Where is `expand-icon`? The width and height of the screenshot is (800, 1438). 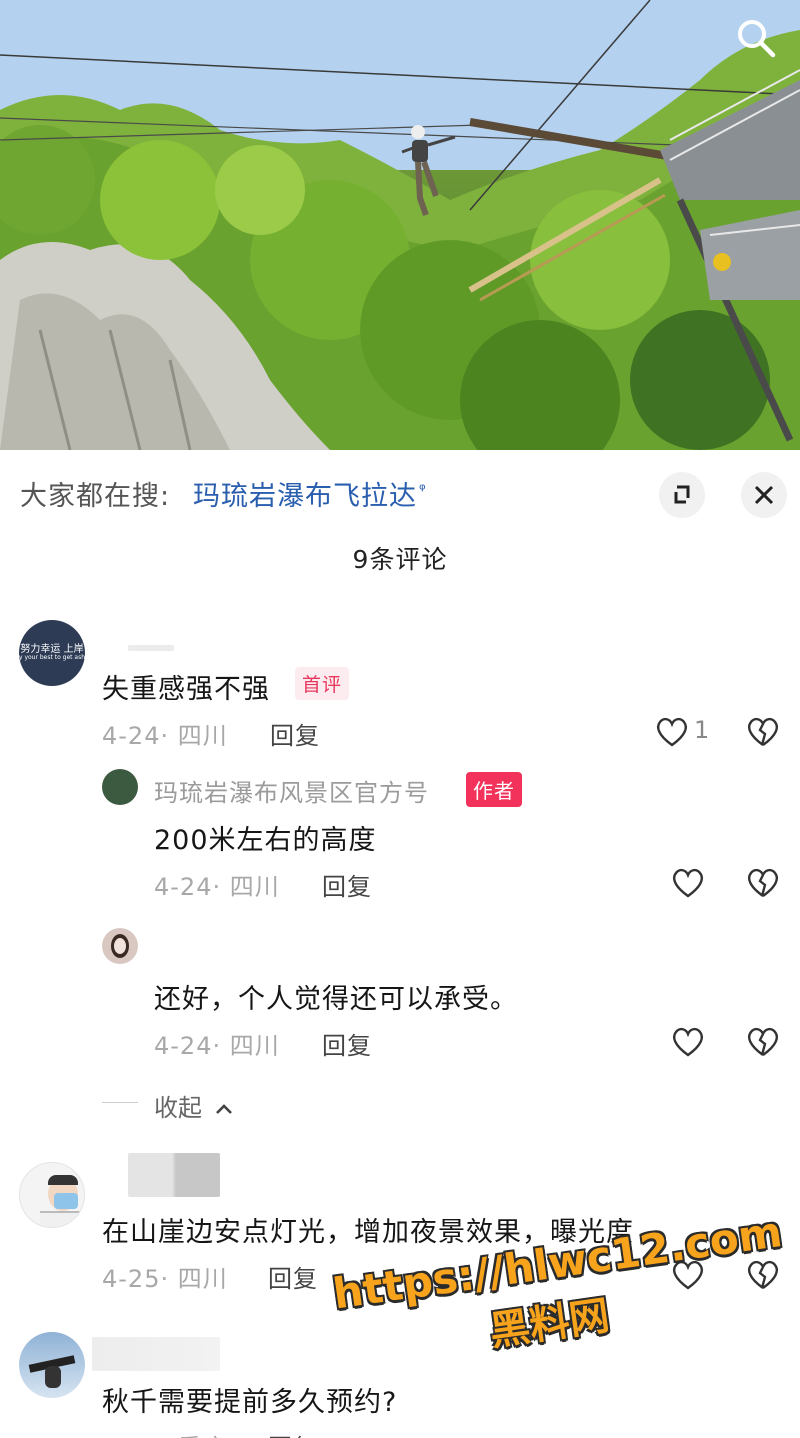
expand-icon is located at coordinates (682, 494).